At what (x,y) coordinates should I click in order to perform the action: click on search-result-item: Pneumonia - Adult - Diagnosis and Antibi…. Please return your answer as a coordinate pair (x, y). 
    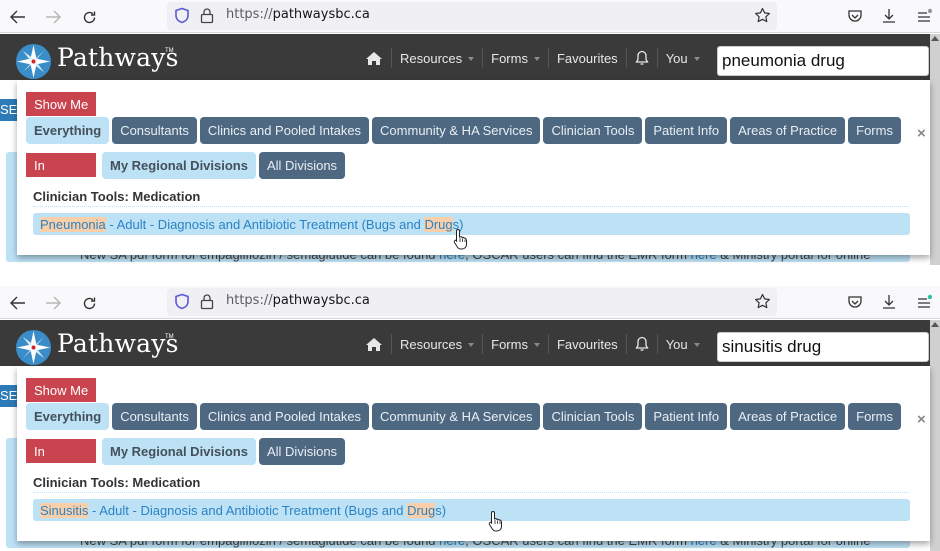
    Looking at the image, I should click on (471, 224).